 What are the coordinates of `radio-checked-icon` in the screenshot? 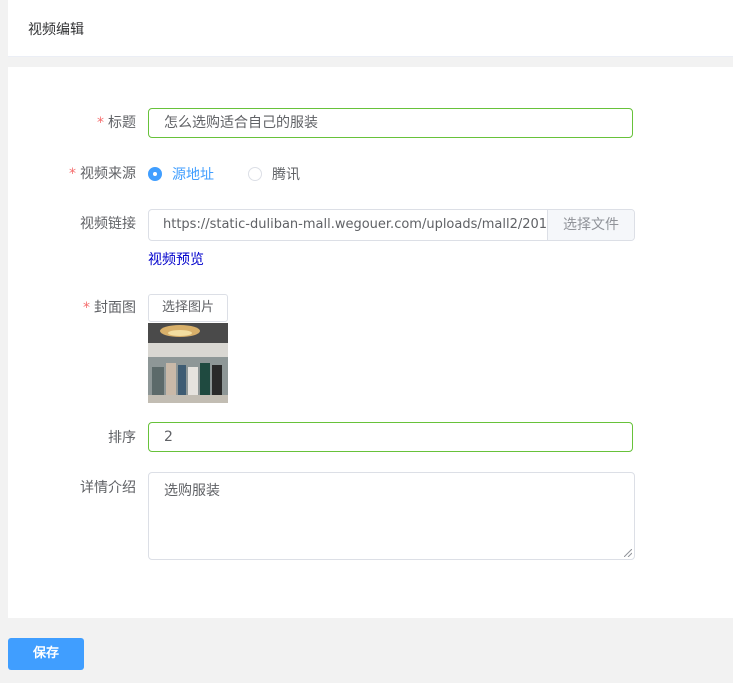 It's located at (155, 174).